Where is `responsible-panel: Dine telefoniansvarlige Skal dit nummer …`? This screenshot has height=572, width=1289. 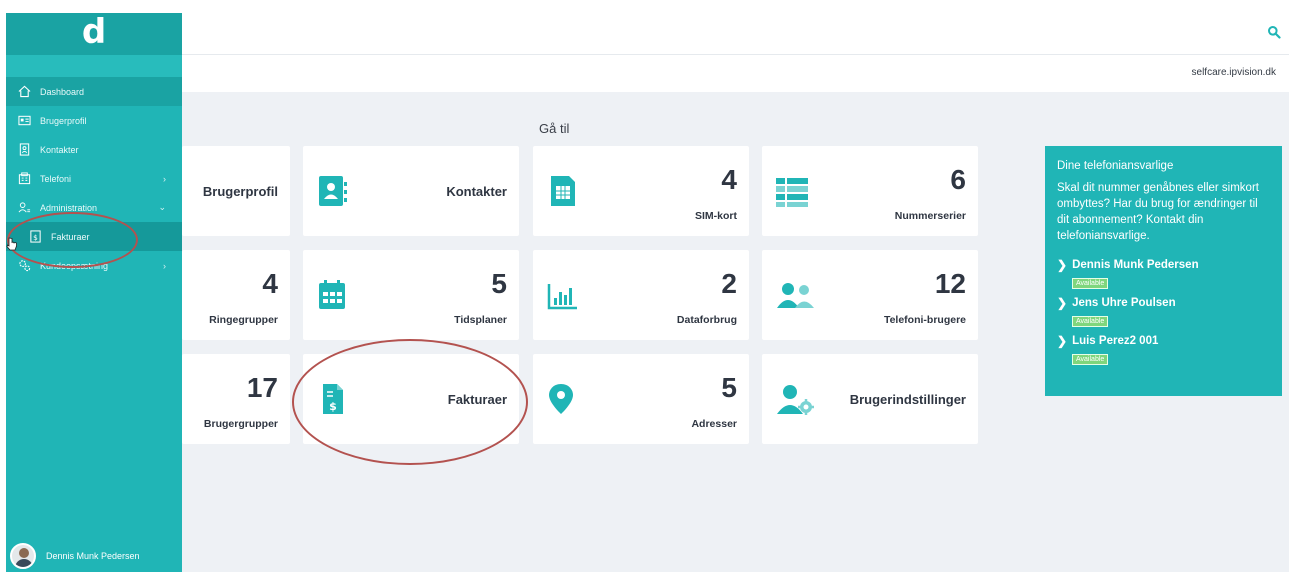 responsible-panel: Dine telefoniansvarlige Skal dit nummer … is located at coordinates (1163, 271).